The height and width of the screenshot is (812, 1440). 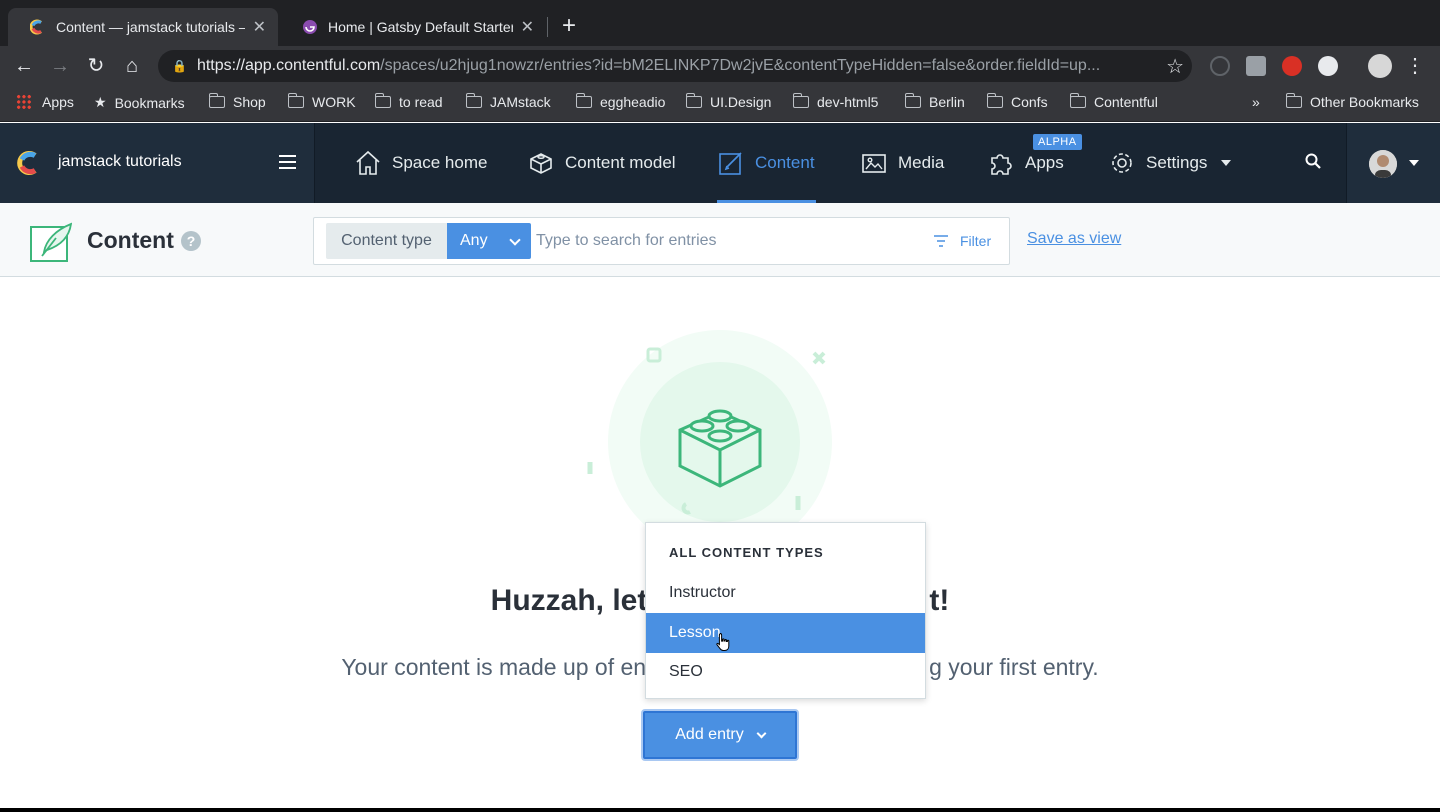 What do you see at coordinates (1380, 66) in the screenshot?
I see `profile-avatar` at bounding box center [1380, 66].